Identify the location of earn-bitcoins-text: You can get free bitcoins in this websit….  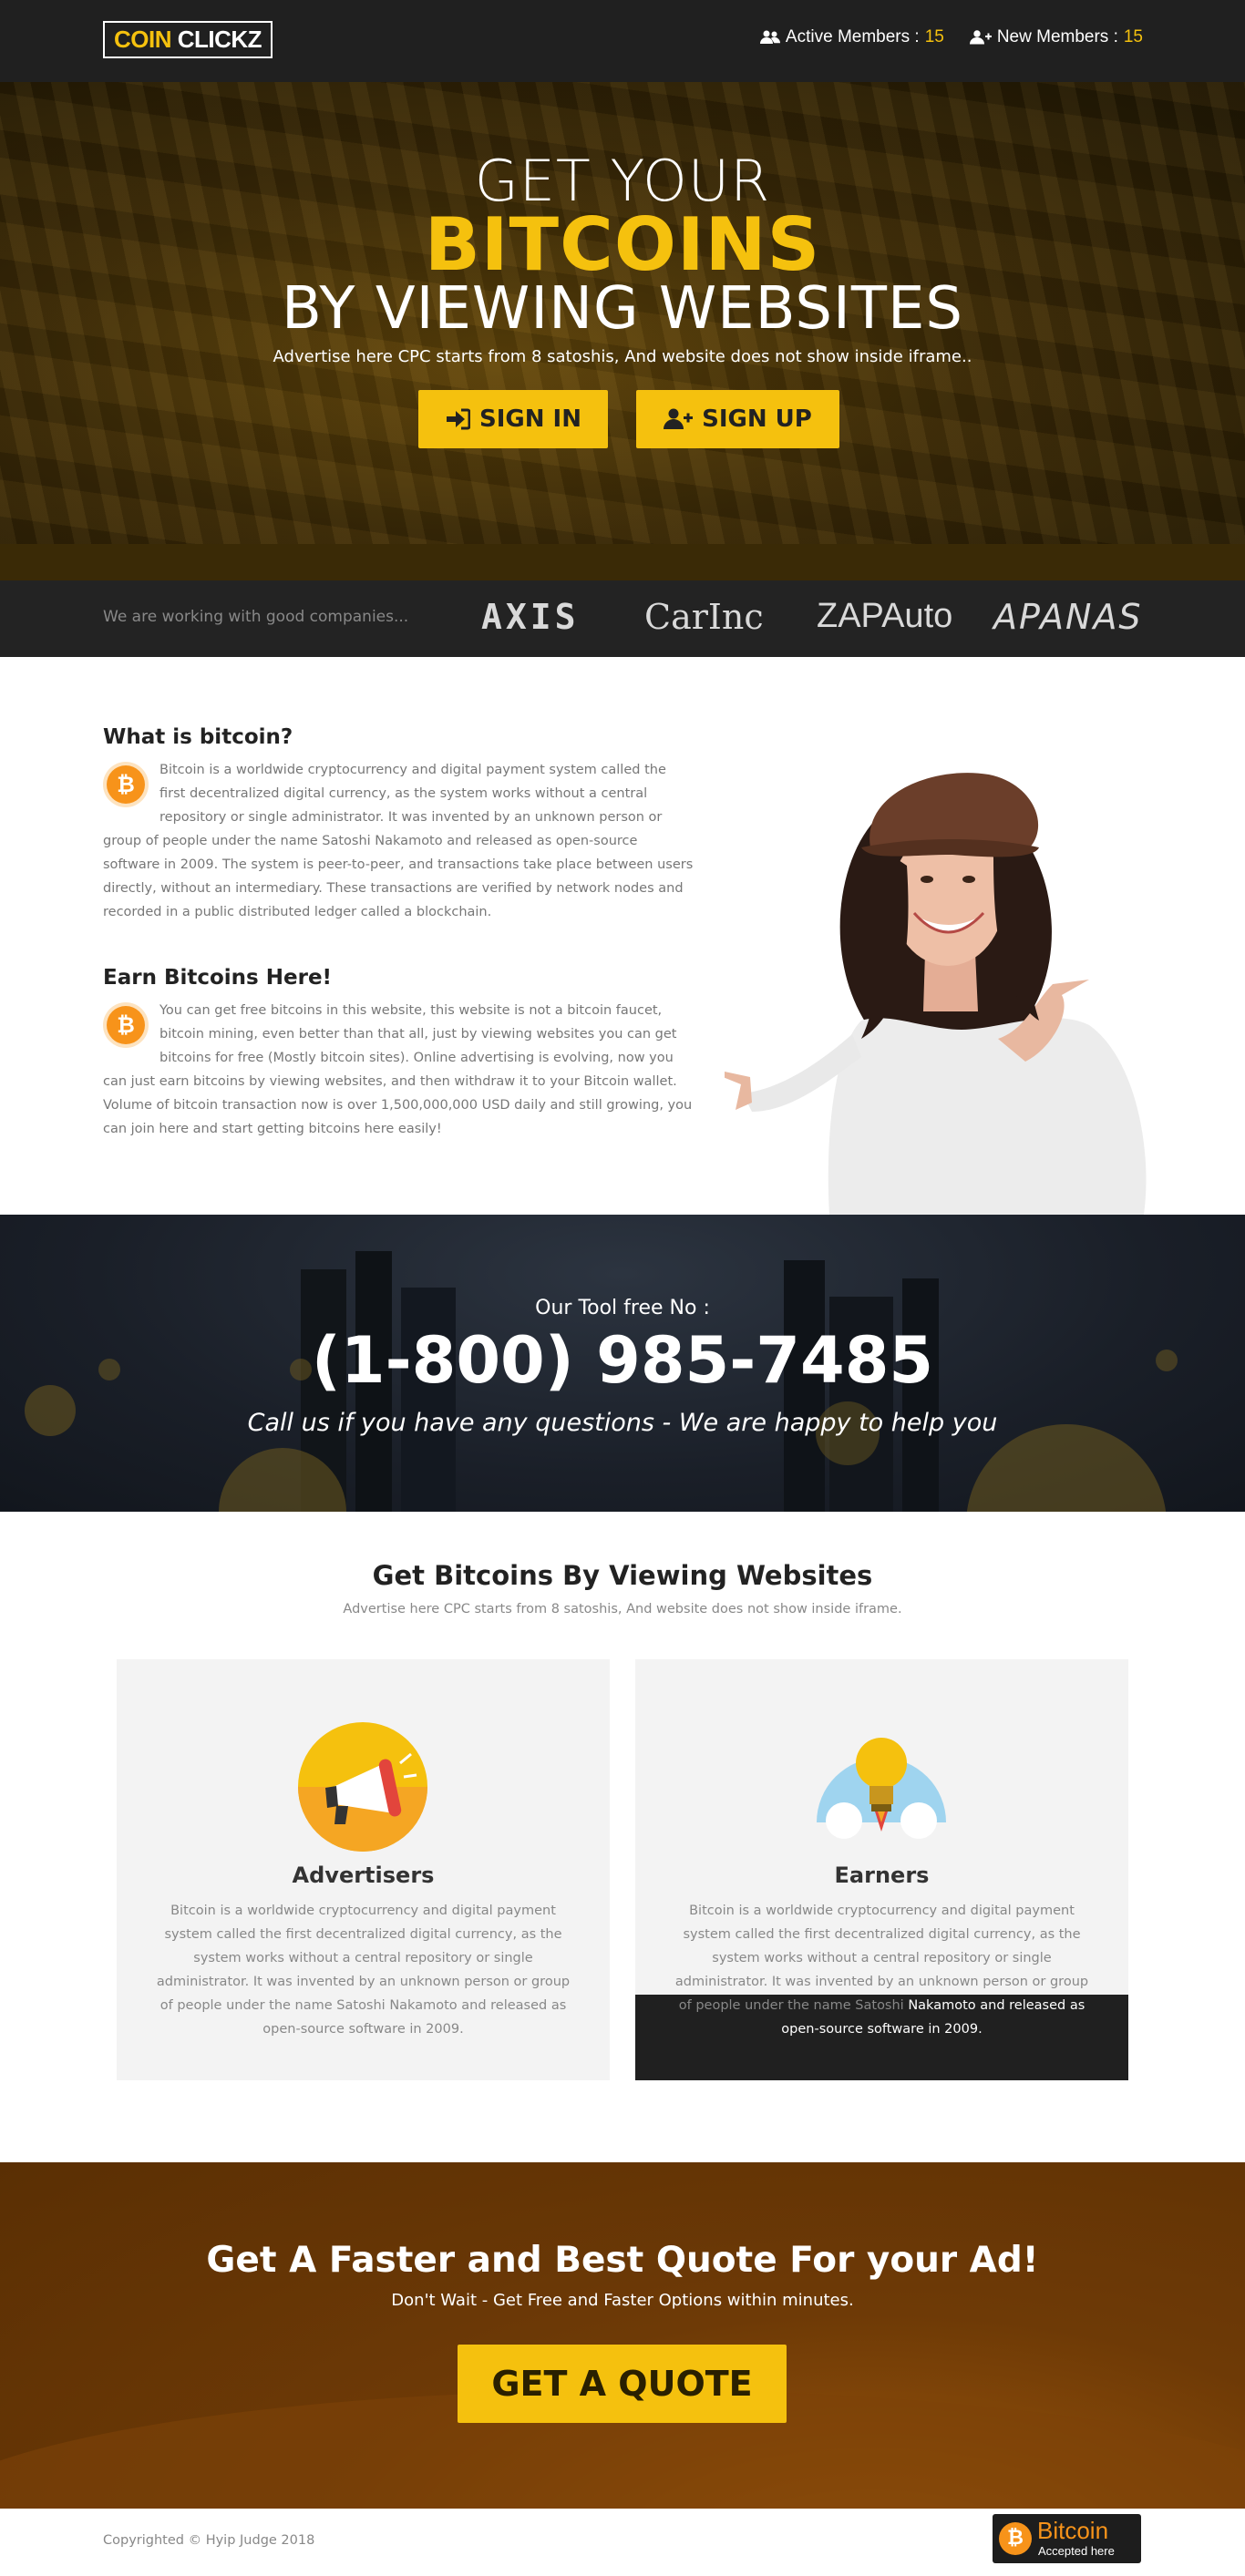
(398, 1069).